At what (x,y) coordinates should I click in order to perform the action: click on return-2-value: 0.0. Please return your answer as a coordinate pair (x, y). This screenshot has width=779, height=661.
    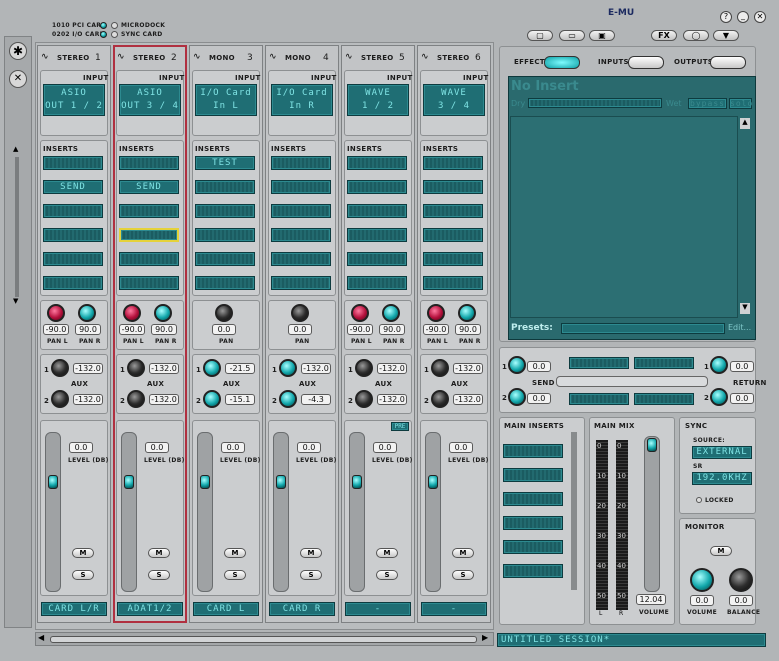
    Looking at the image, I should click on (742, 398).